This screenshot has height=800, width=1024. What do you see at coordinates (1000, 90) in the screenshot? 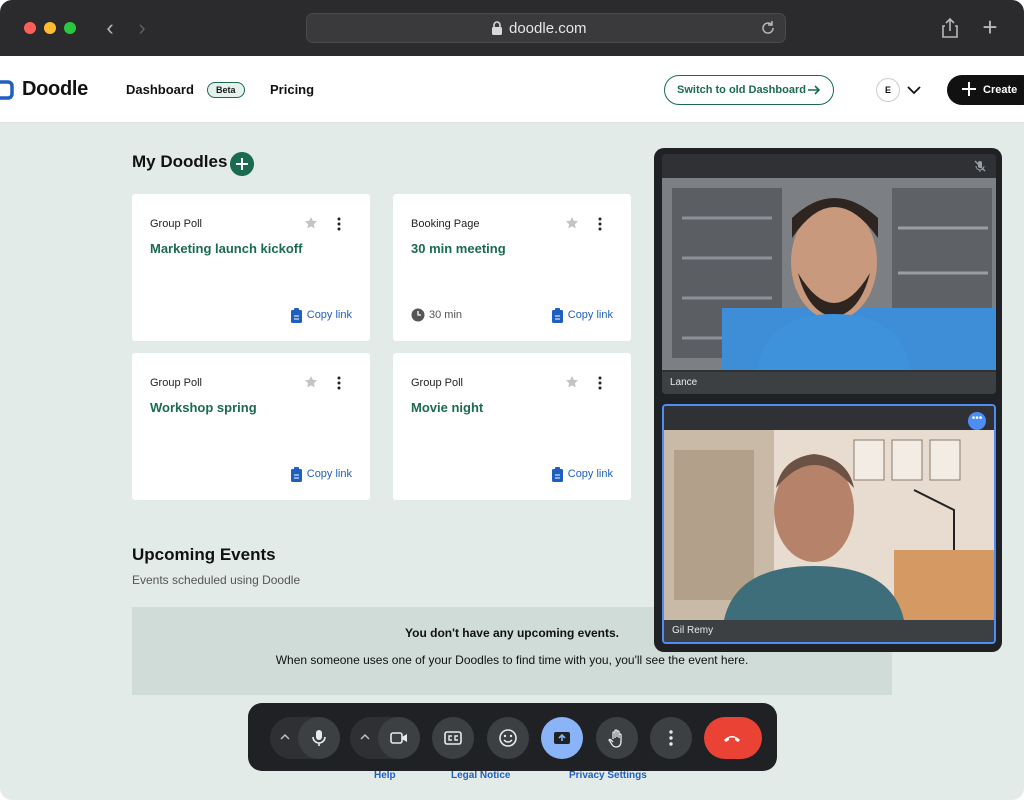
I see `create-label: Create` at bounding box center [1000, 90].